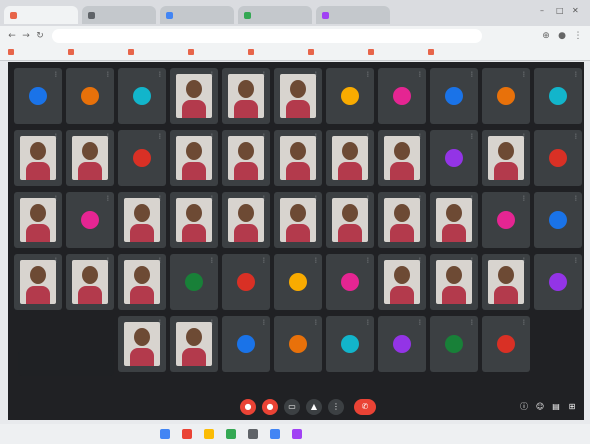 The width and height of the screenshot is (590, 444). What do you see at coordinates (314, 407) in the screenshot?
I see `present-icon: ▲` at bounding box center [314, 407].